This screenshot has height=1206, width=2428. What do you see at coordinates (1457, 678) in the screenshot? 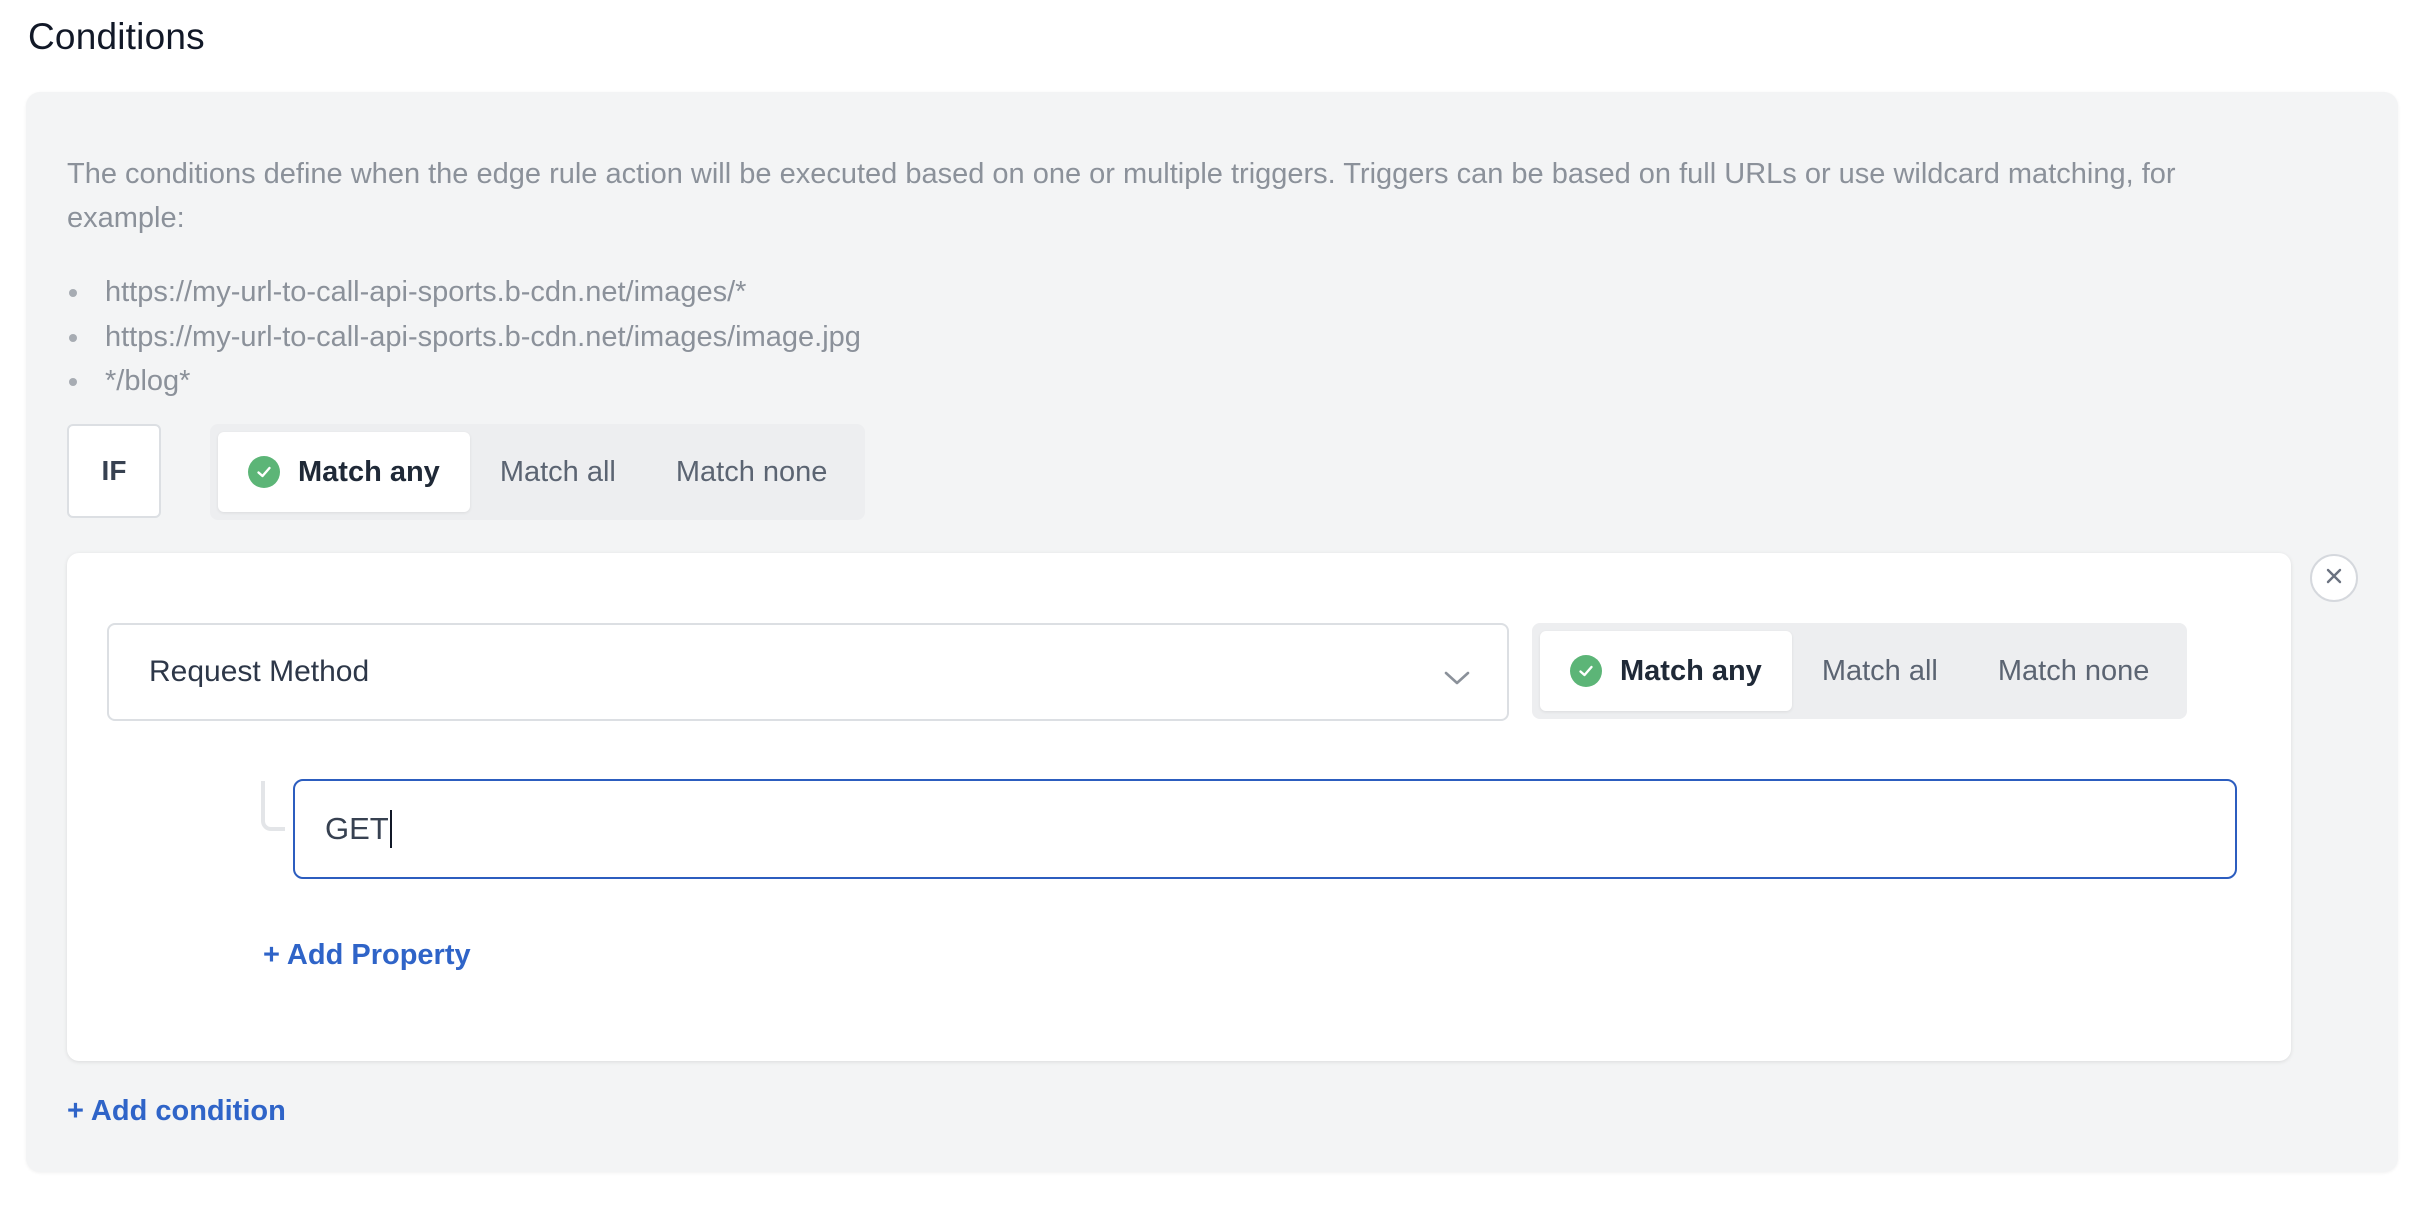
I see `chevron-down-icon` at bounding box center [1457, 678].